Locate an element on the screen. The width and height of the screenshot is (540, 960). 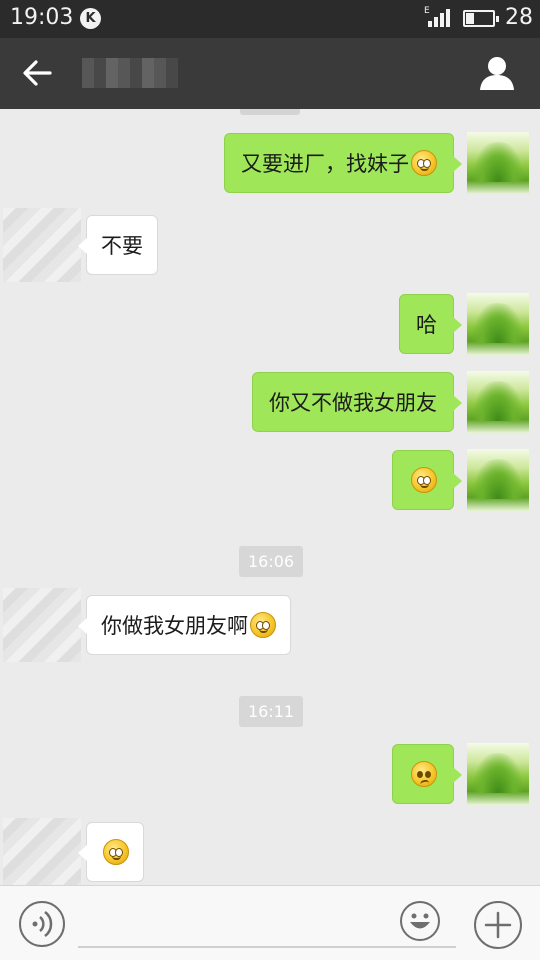
message-bubble-sent: 又要进厂，找妹子 is located at coordinates (343, 163).